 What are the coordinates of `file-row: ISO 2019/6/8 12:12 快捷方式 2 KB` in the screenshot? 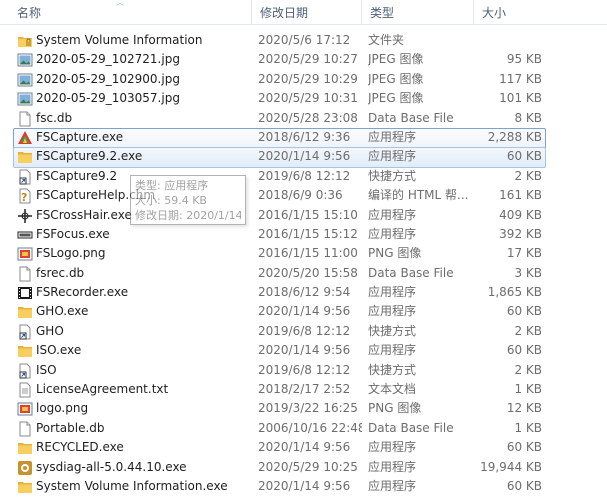 It's located at (303, 370).